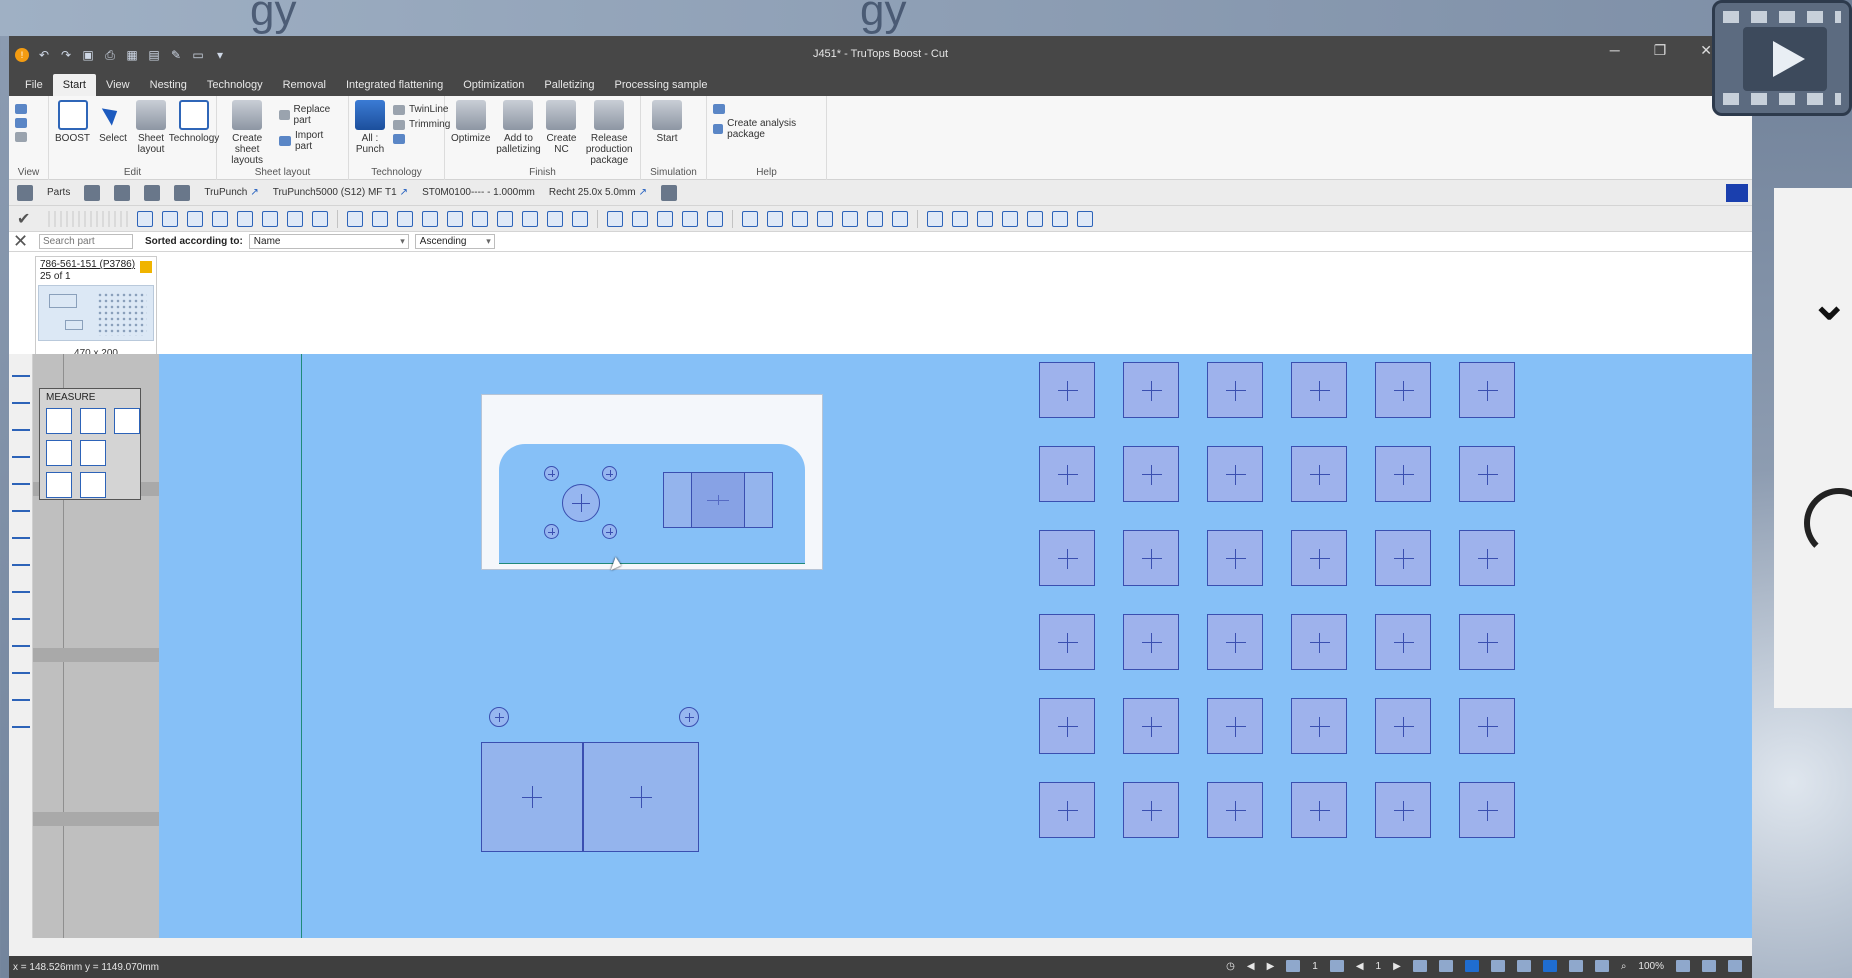 This screenshot has height=978, width=1852. I want to click on measure-distance-icon, so click(21, 370).